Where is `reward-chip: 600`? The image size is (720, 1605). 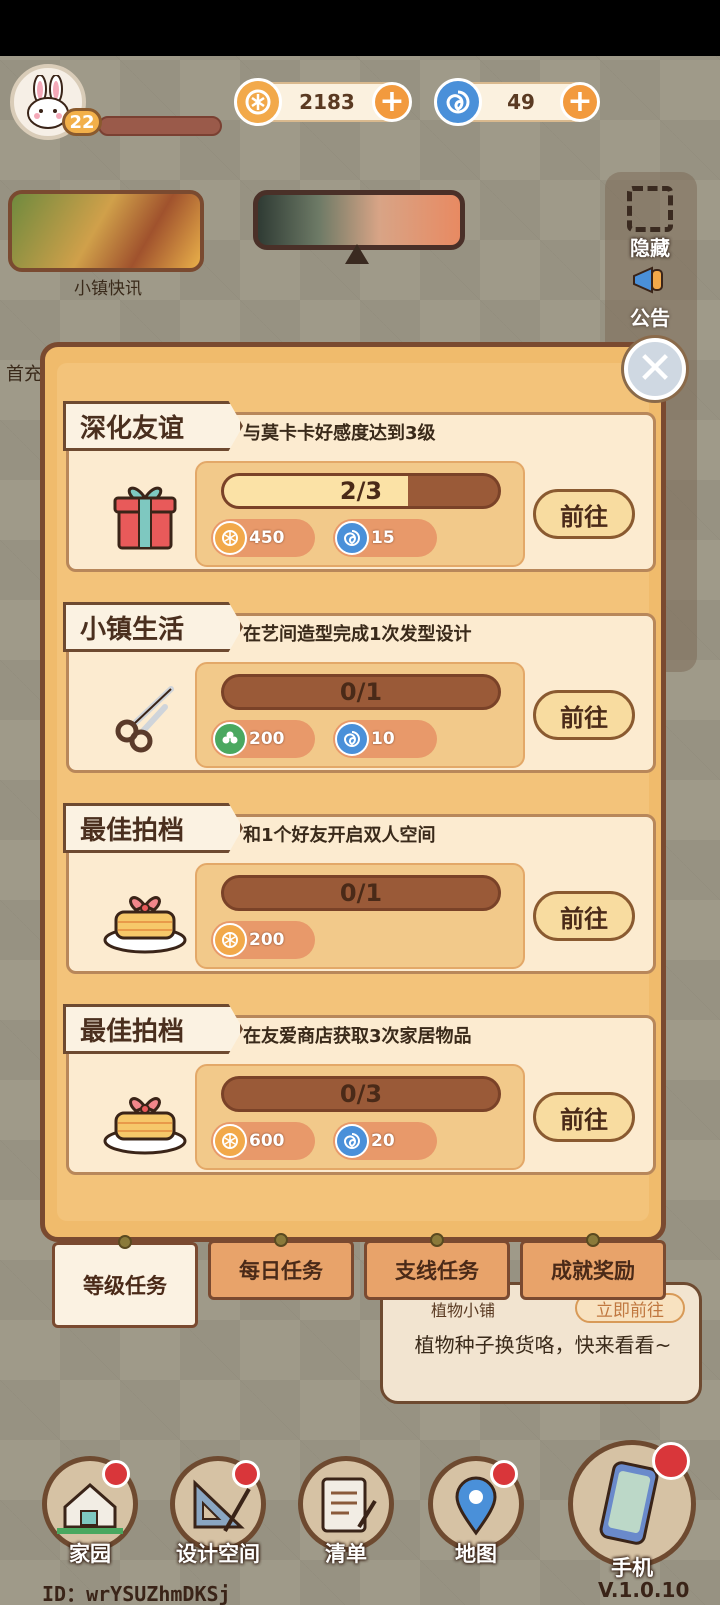
reward-chip: 600 is located at coordinates (263, 1141).